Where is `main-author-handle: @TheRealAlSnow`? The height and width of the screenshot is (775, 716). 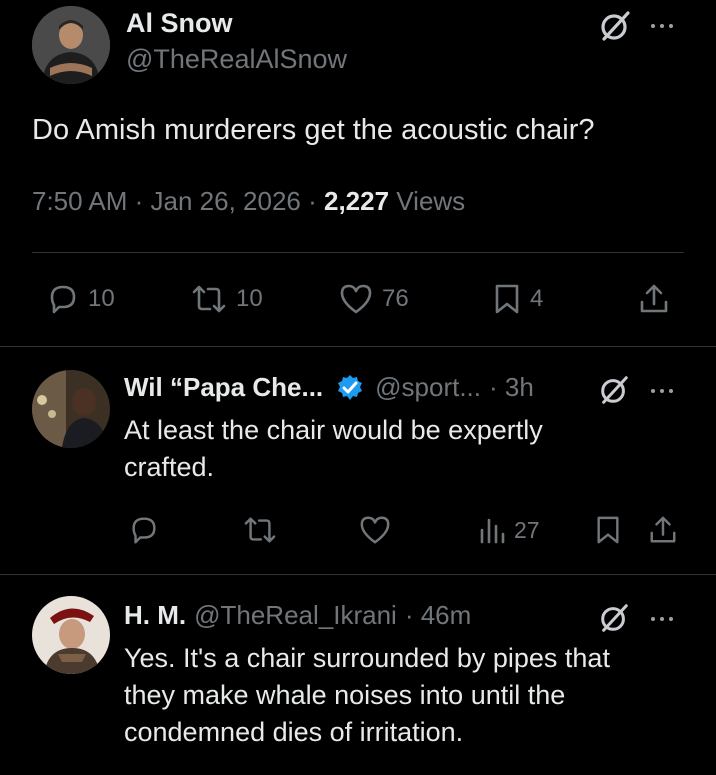
main-author-handle: @TheRealAlSnow is located at coordinates (236, 59).